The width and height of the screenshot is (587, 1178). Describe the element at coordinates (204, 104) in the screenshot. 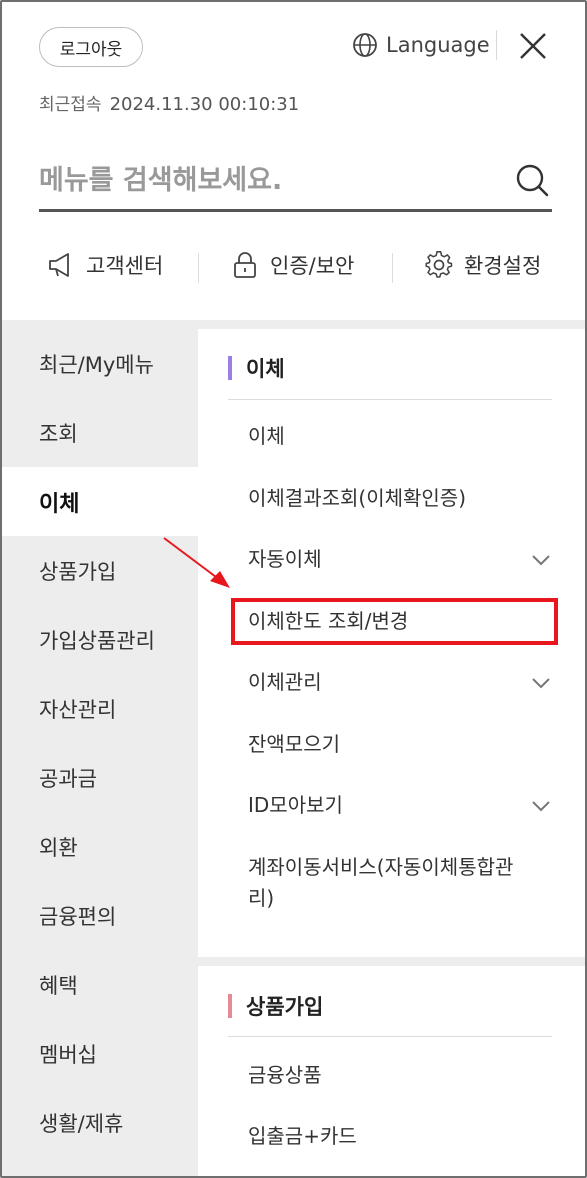

I see `last-login-value: 2024.11.30 00:10:31` at that location.